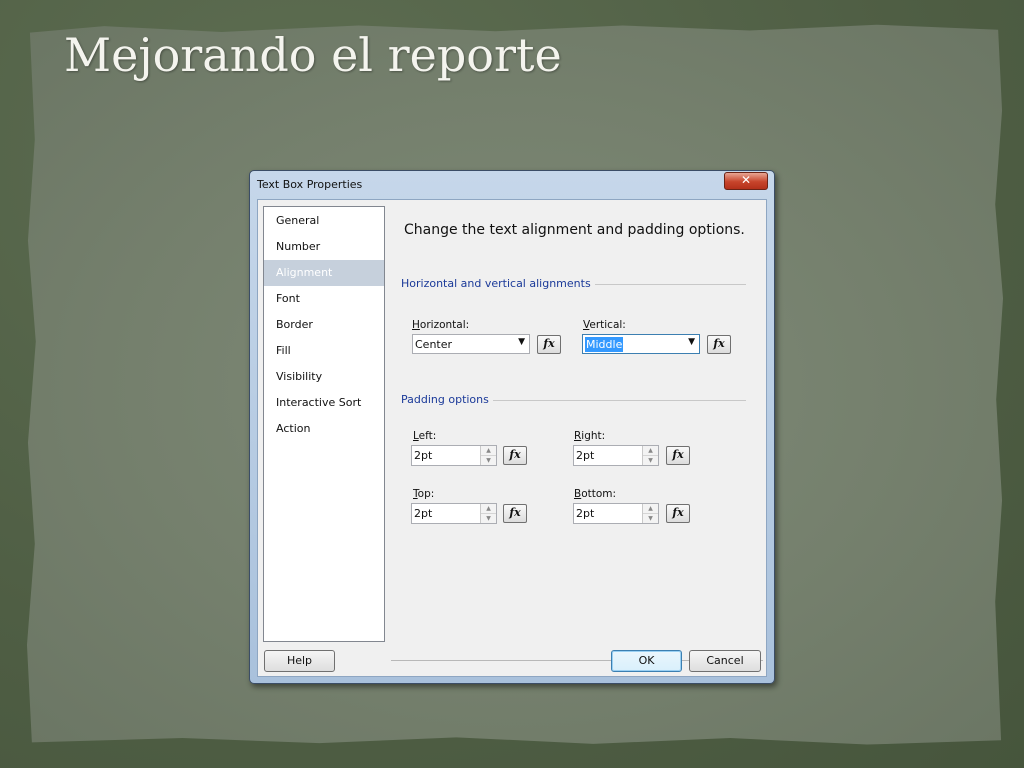 Image resolution: width=1024 pixels, height=768 pixels. I want to click on nav-item-border: Border, so click(324, 325).